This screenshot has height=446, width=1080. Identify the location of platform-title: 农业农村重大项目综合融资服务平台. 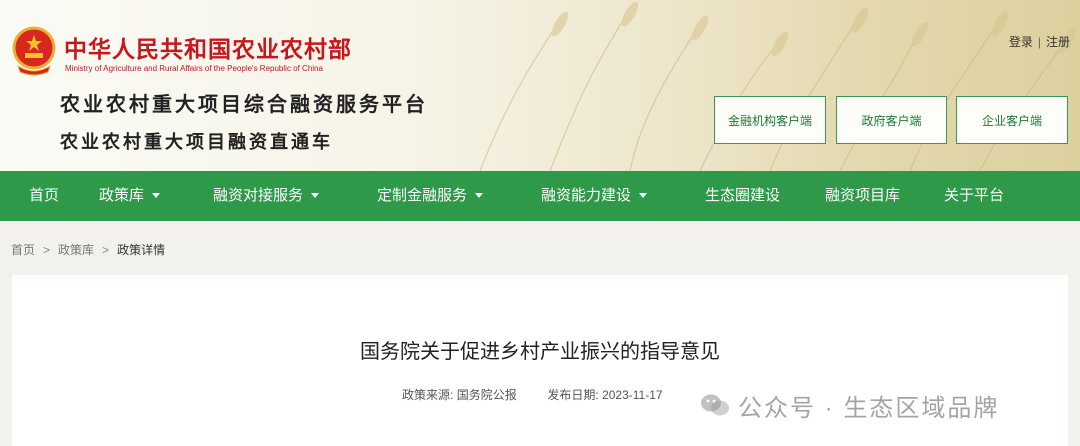
(244, 104).